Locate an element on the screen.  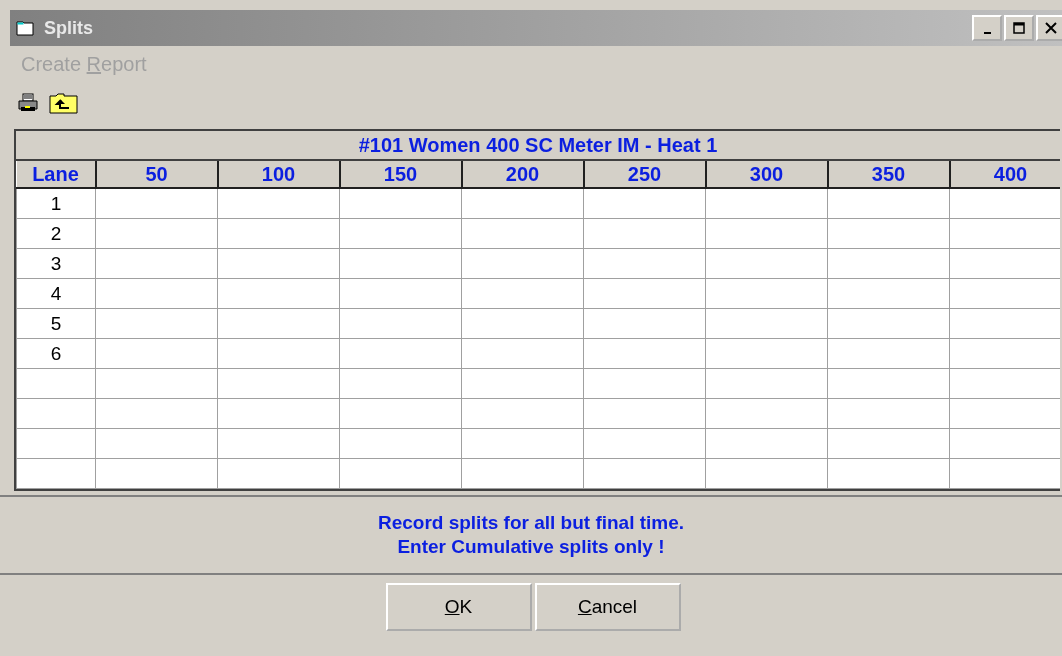
ok-button: OK is located at coordinates (458, 607).